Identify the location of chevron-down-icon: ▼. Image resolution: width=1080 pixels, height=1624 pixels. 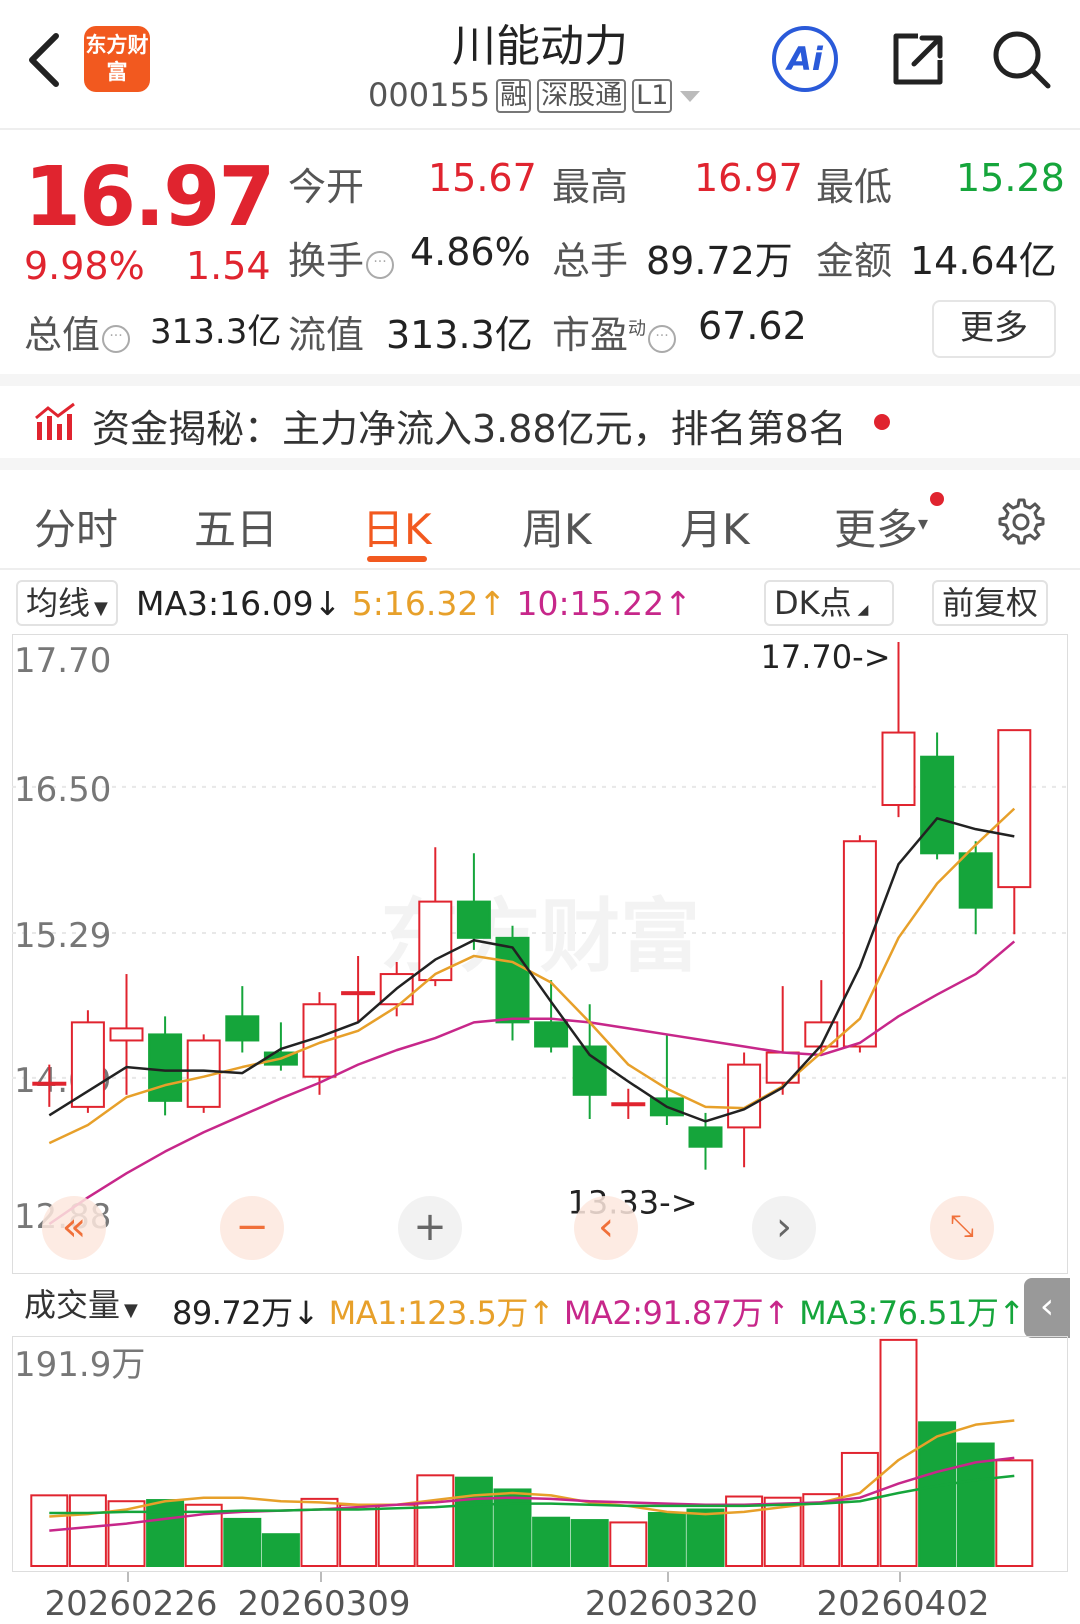
(101, 608).